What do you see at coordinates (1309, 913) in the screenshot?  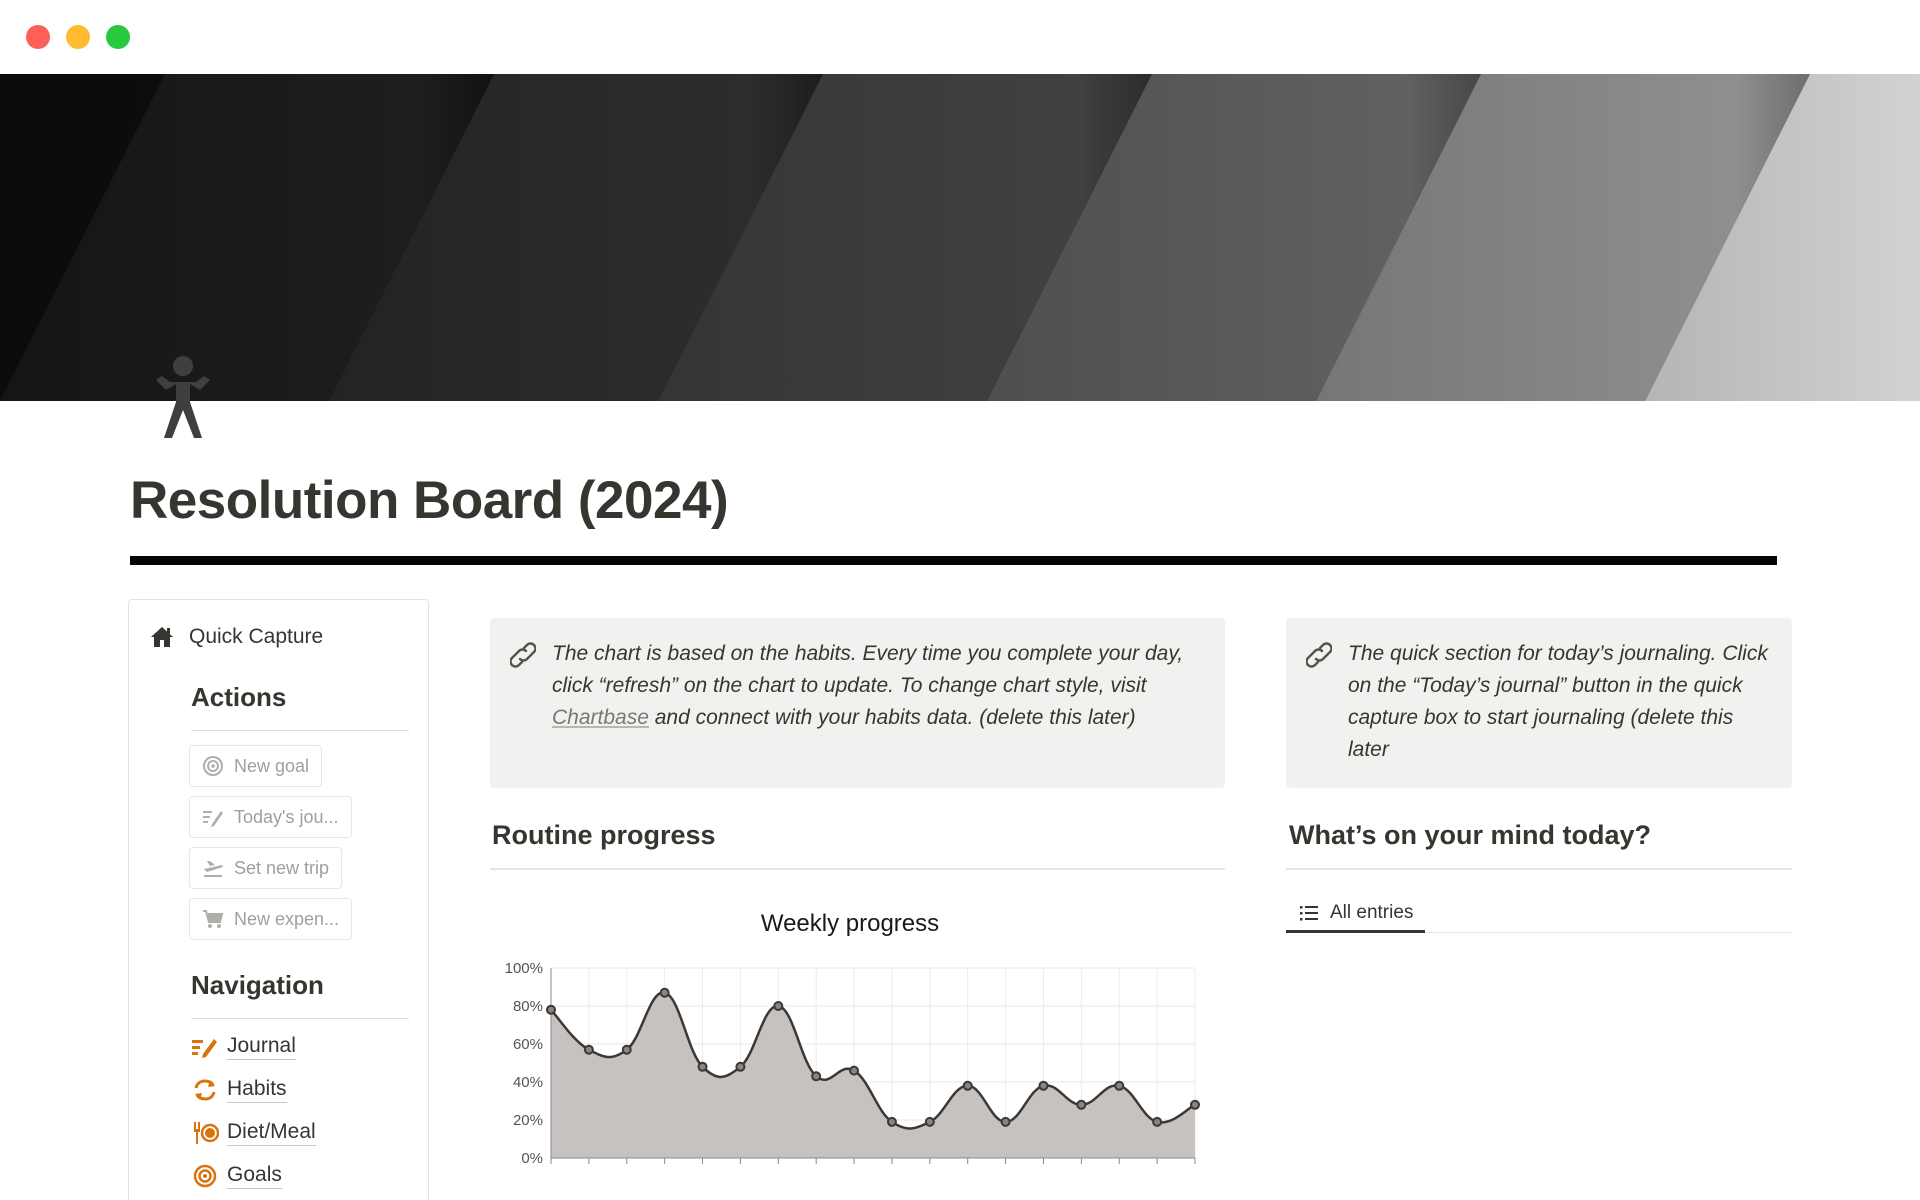 I see `list-icon` at bounding box center [1309, 913].